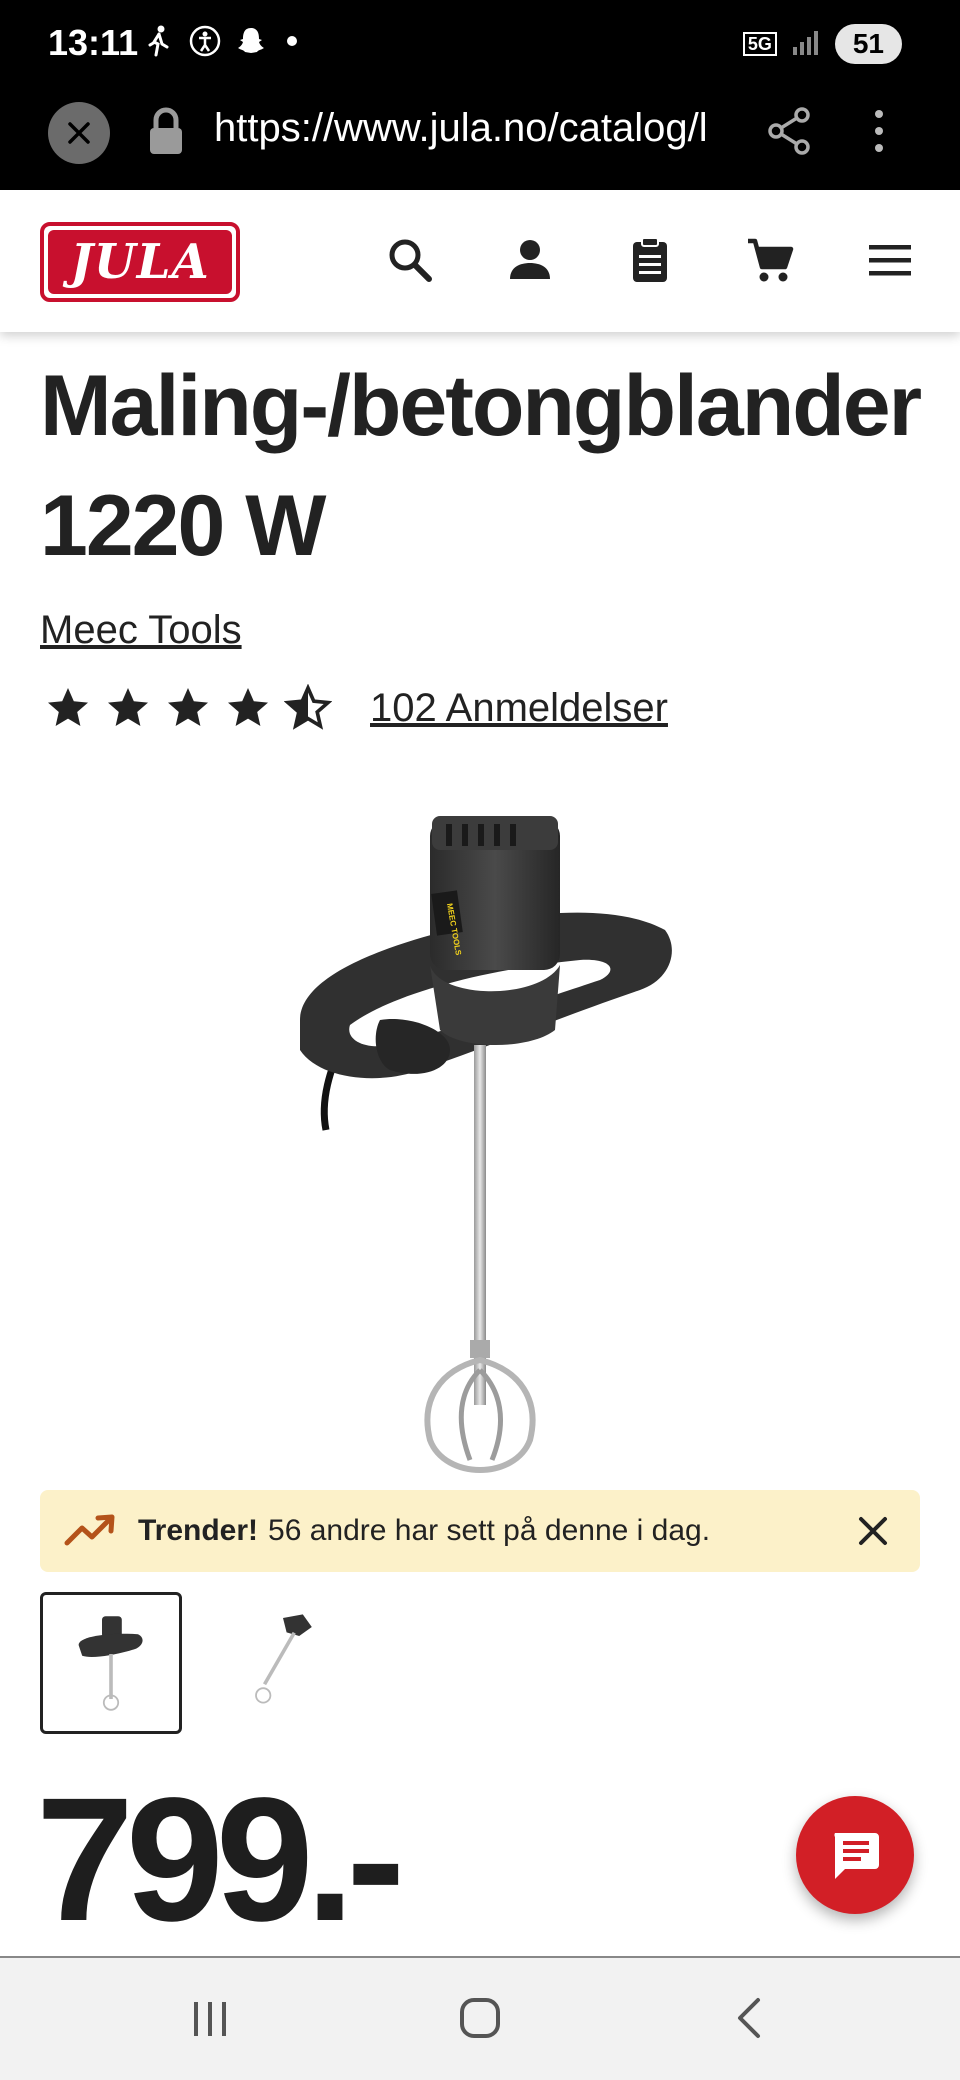 This screenshot has height=2080, width=960. What do you see at coordinates (220, 1860) in the screenshot?
I see `product-price: 799.-` at bounding box center [220, 1860].